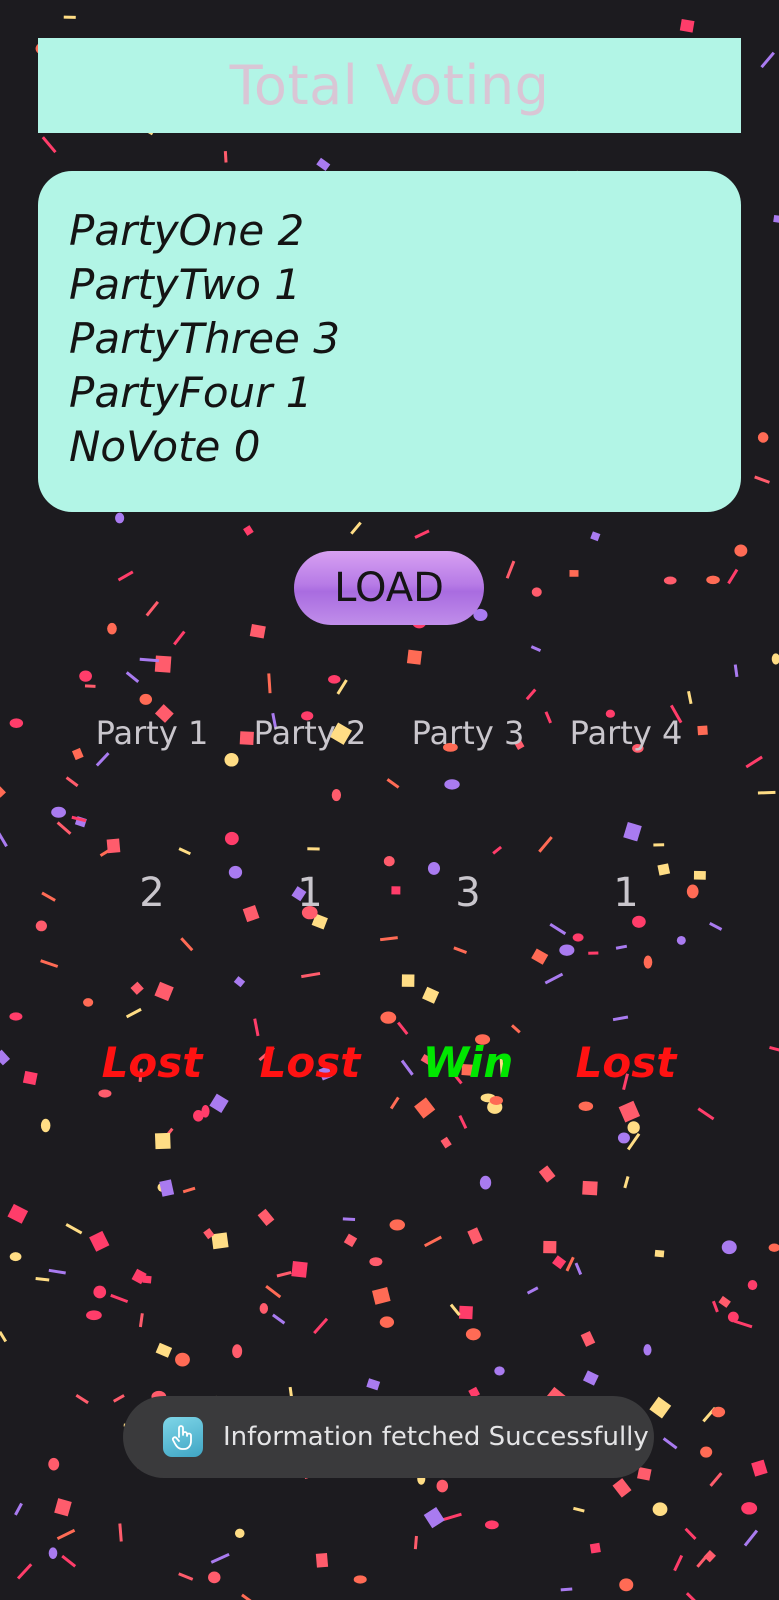 This screenshot has width=779, height=1600. Describe the element at coordinates (389, 85) in the screenshot. I see `page-title: Total Voting` at that location.